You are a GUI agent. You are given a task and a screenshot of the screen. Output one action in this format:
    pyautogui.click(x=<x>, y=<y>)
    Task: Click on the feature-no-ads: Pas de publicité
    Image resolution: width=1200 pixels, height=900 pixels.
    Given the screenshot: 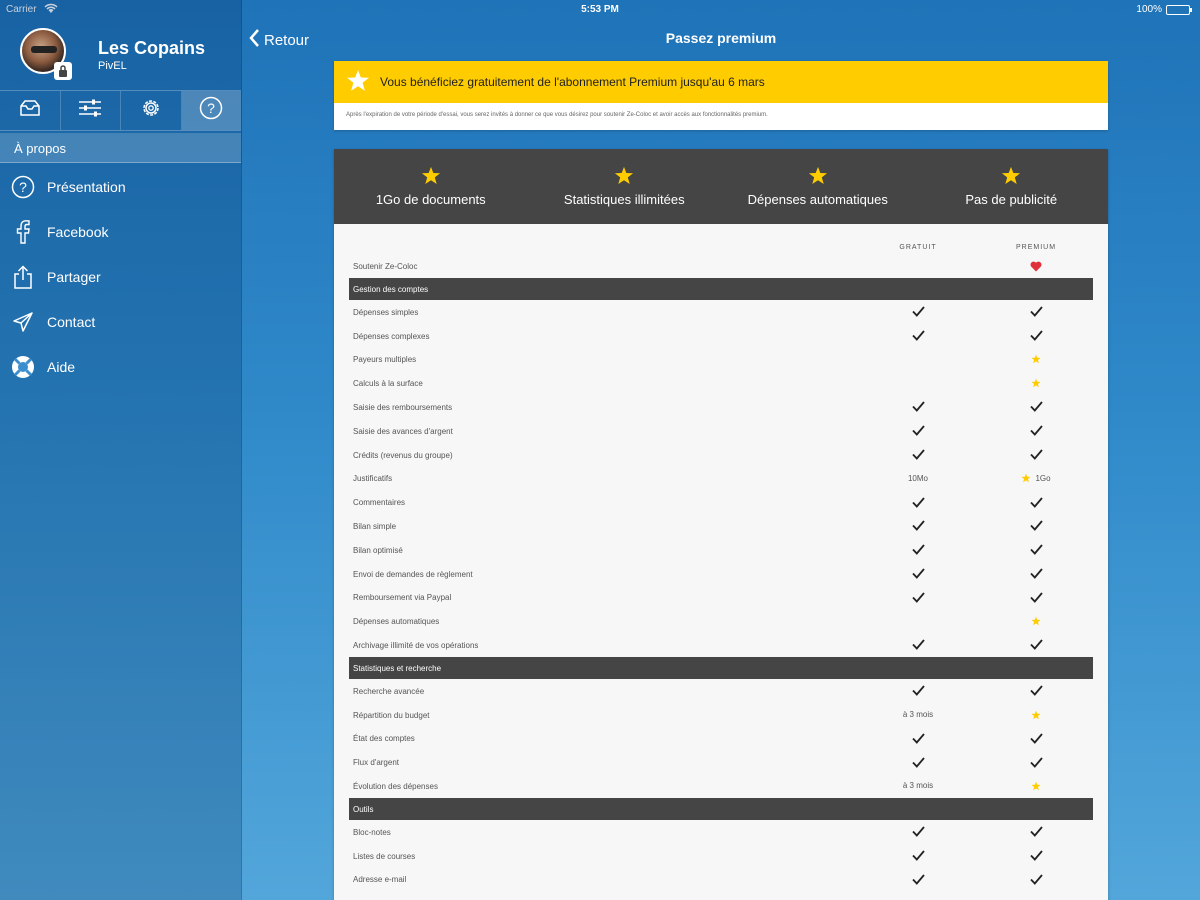 What is the action you would take?
    pyautogui.click(x=1012, y=186)
    